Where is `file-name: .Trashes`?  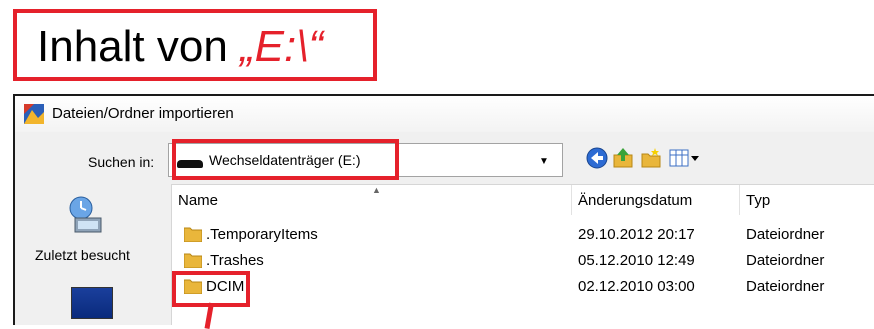
file-name: .Trashes is located at coordinates (235, 260).